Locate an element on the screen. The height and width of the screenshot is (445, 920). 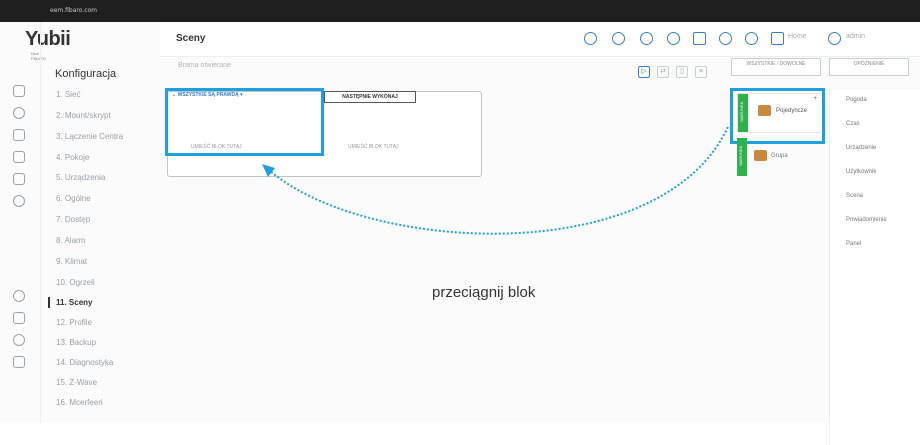
drag-instruction: przeciągnij blok is located at coordinates (484, 292).